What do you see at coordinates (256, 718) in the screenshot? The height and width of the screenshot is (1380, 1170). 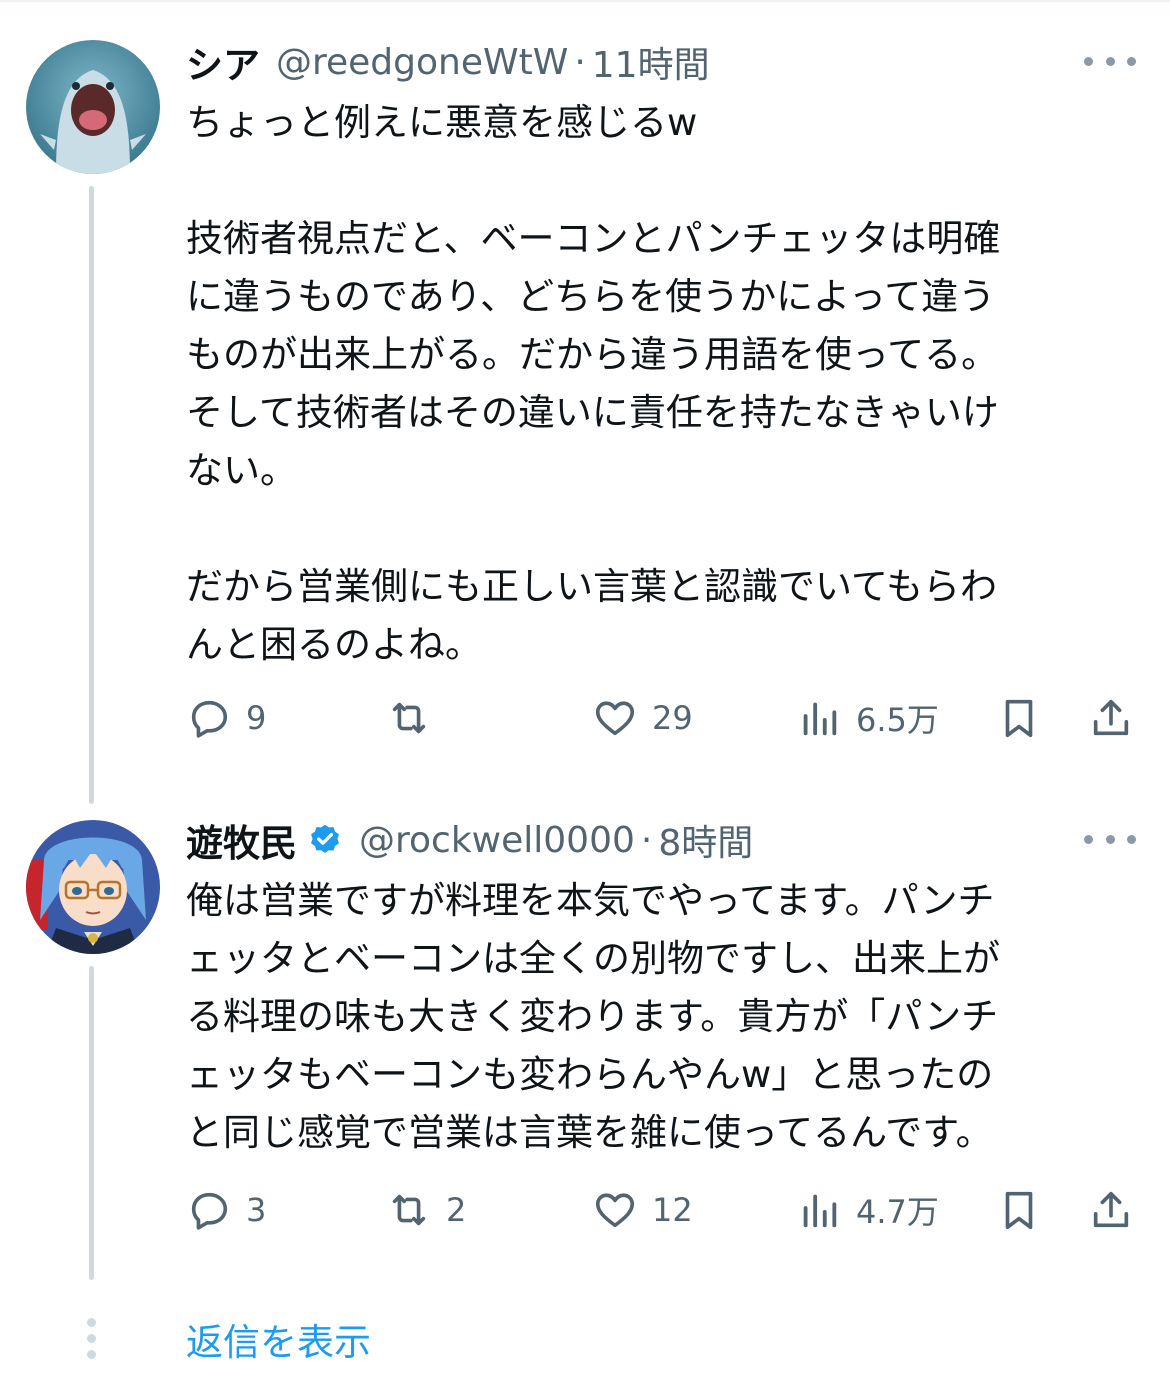 I see `reply-count: 9` at bounding box center [256, 718].